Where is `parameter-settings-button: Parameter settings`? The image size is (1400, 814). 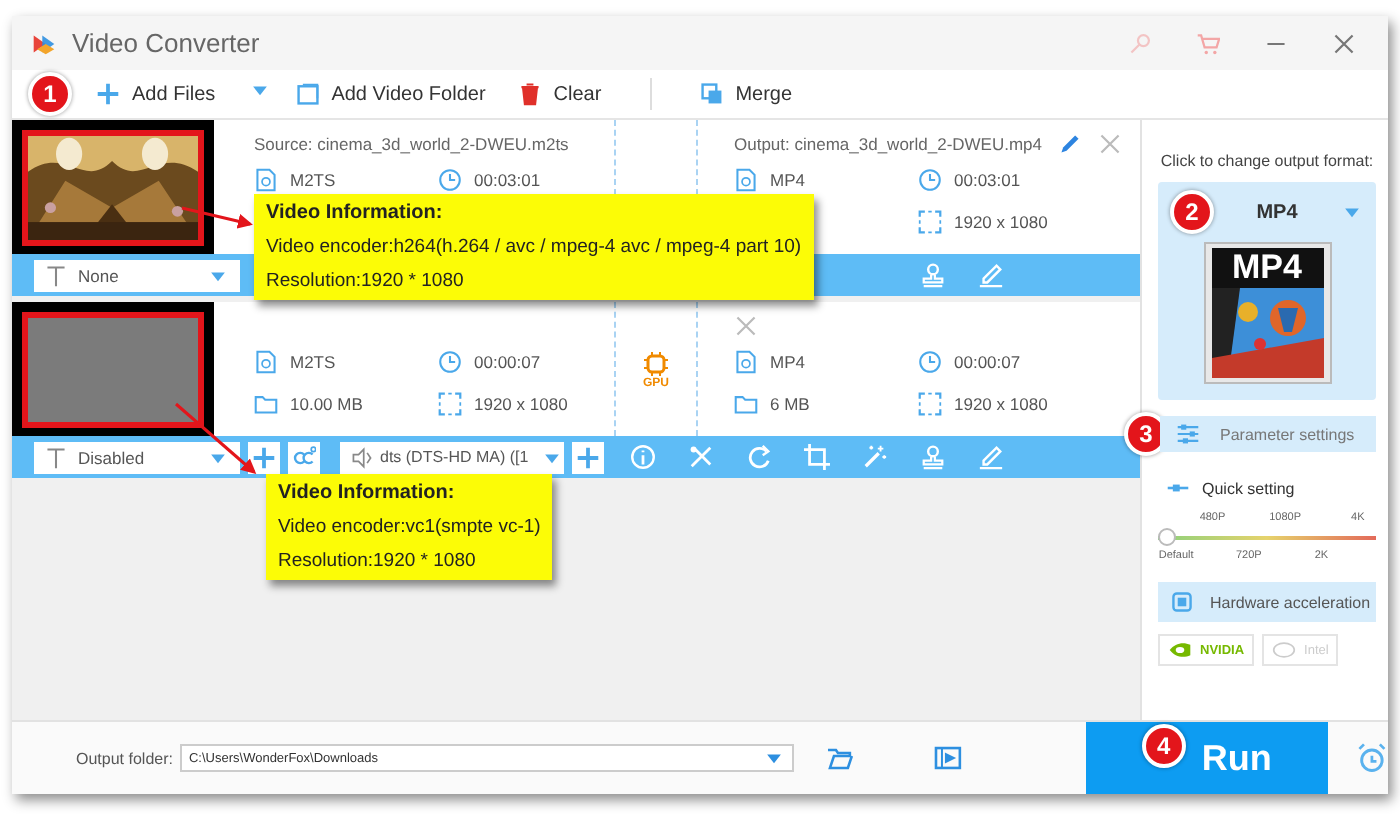
parameter-settings-button: Parameter settings is located at coordinates (1268, 434).